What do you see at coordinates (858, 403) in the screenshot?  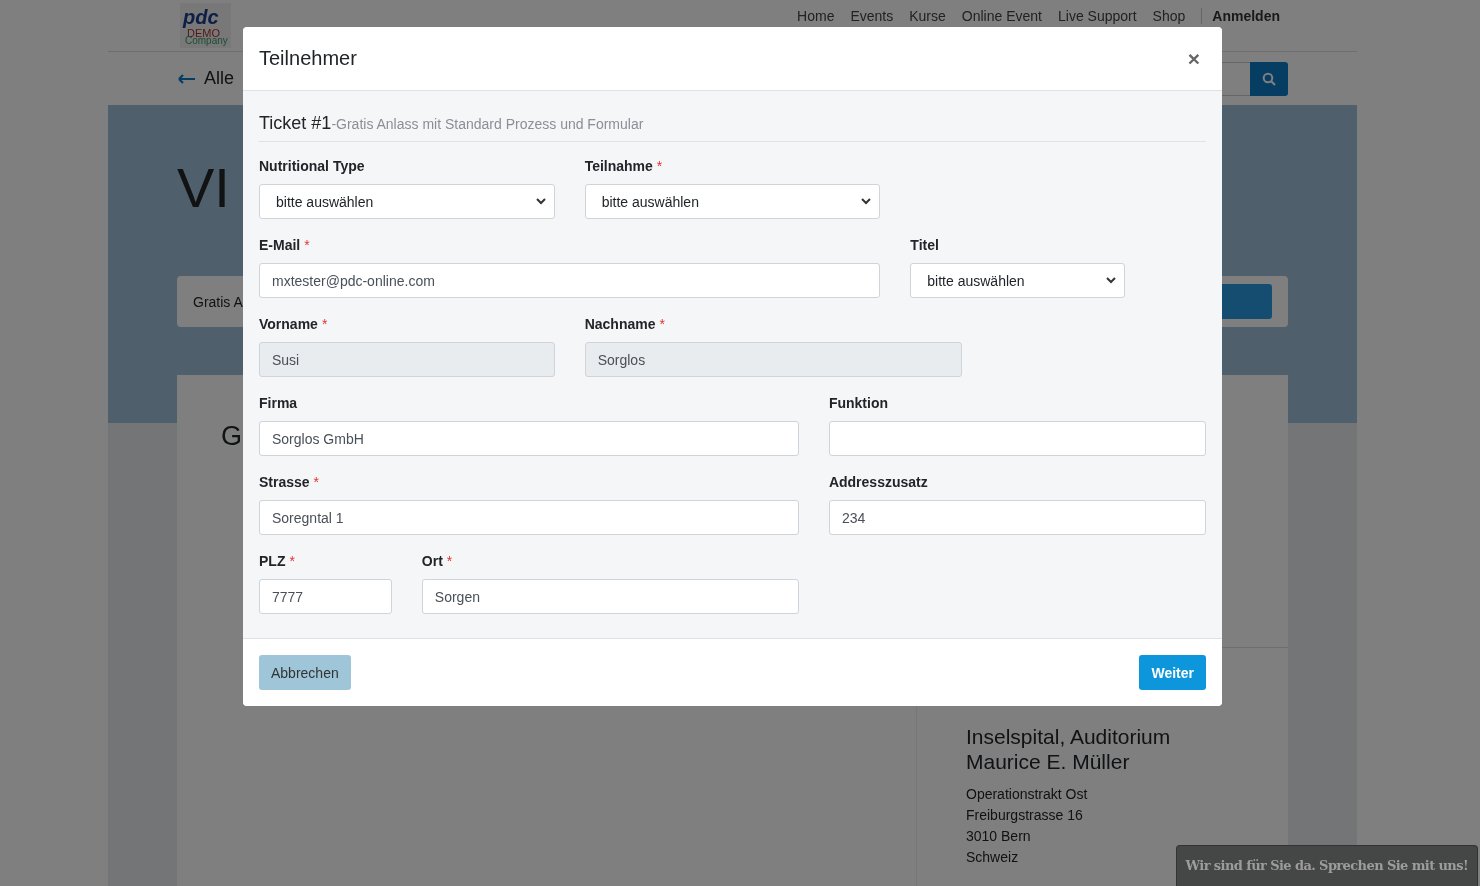 I see `field-label: Funktion` at bounding box center [858, 403].